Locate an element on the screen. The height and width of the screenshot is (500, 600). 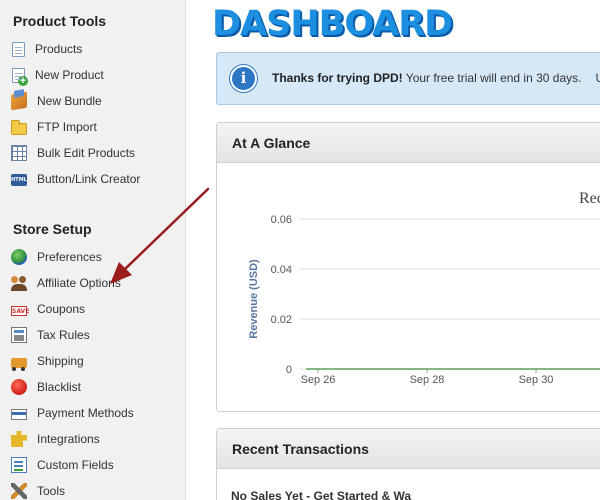
sidebar-item-blacklist: Blacklist is located at coordinates (46, 387).